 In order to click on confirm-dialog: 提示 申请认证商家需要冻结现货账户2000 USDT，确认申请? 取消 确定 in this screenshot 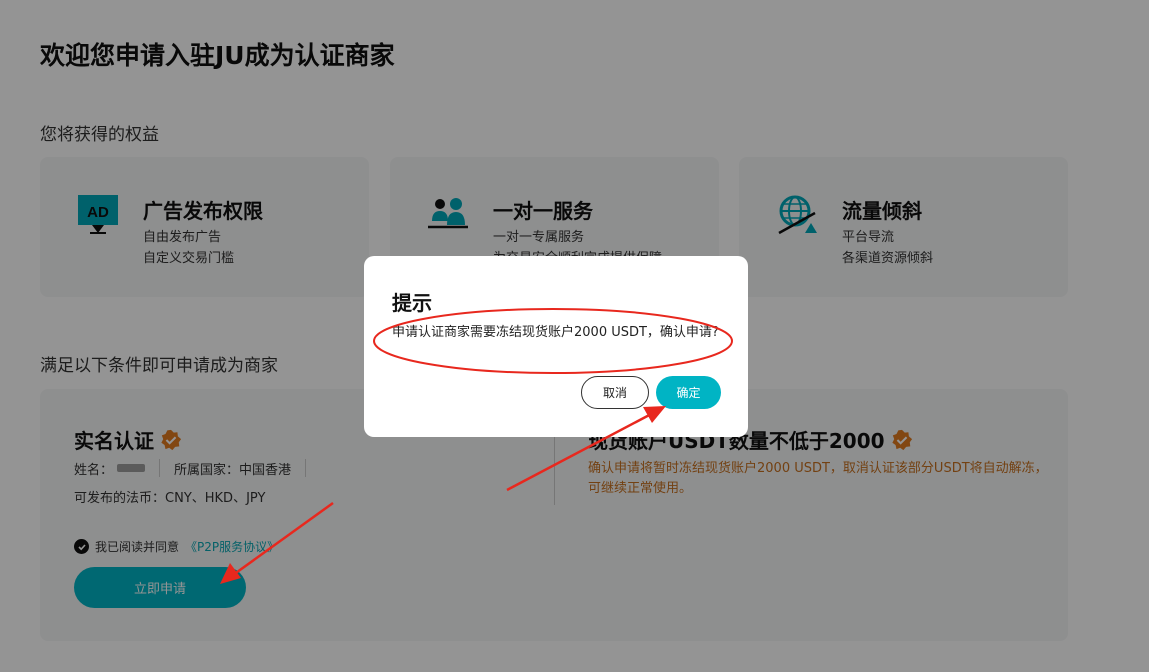, I will do `click(556, 346)`.